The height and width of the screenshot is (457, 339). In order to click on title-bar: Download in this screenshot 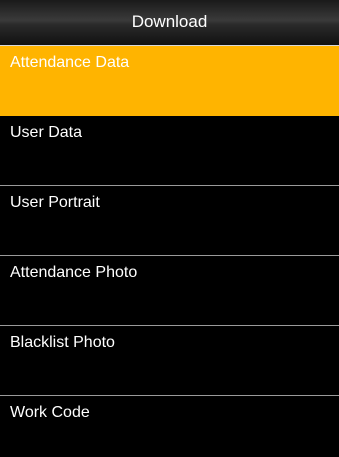, I will do `click(169, 23)`.